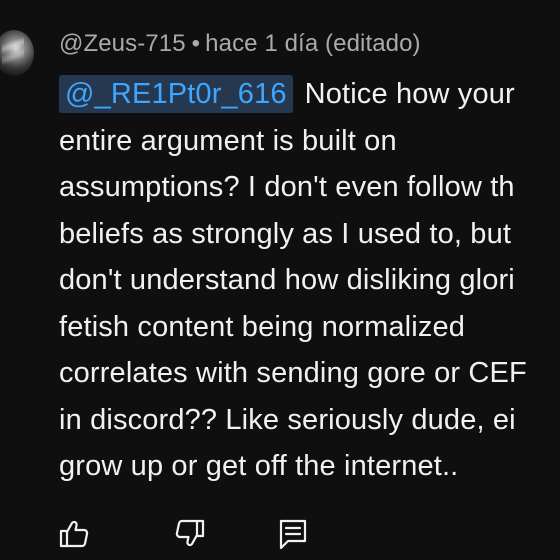  I want to click on avatar, so click(17, 53).